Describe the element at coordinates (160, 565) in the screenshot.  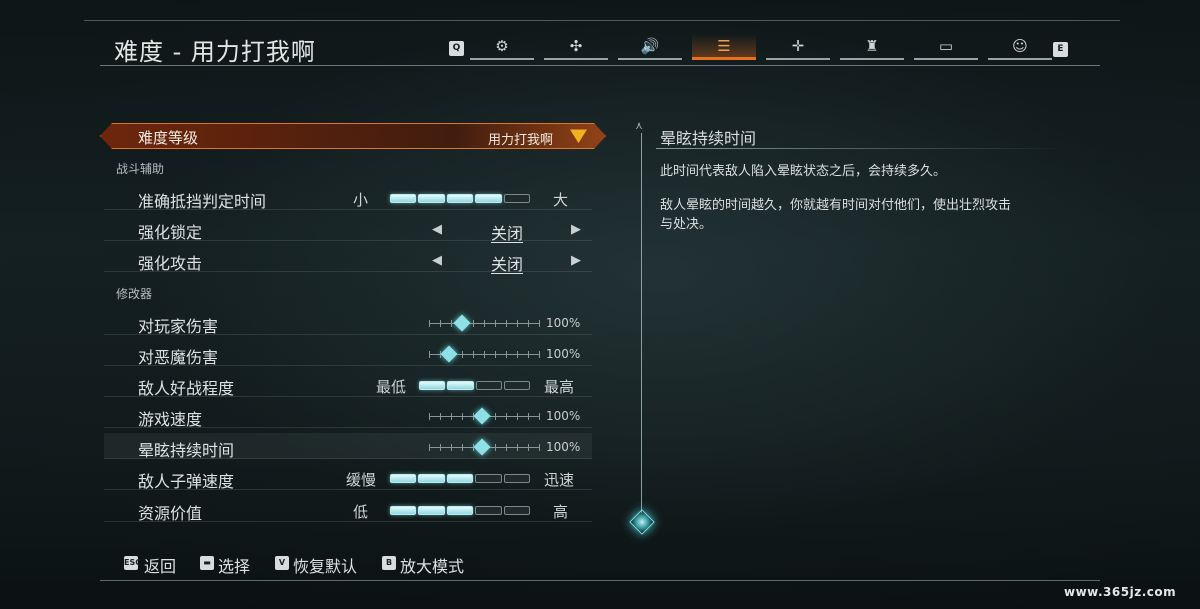
I see `back-button: 返回` at that location.